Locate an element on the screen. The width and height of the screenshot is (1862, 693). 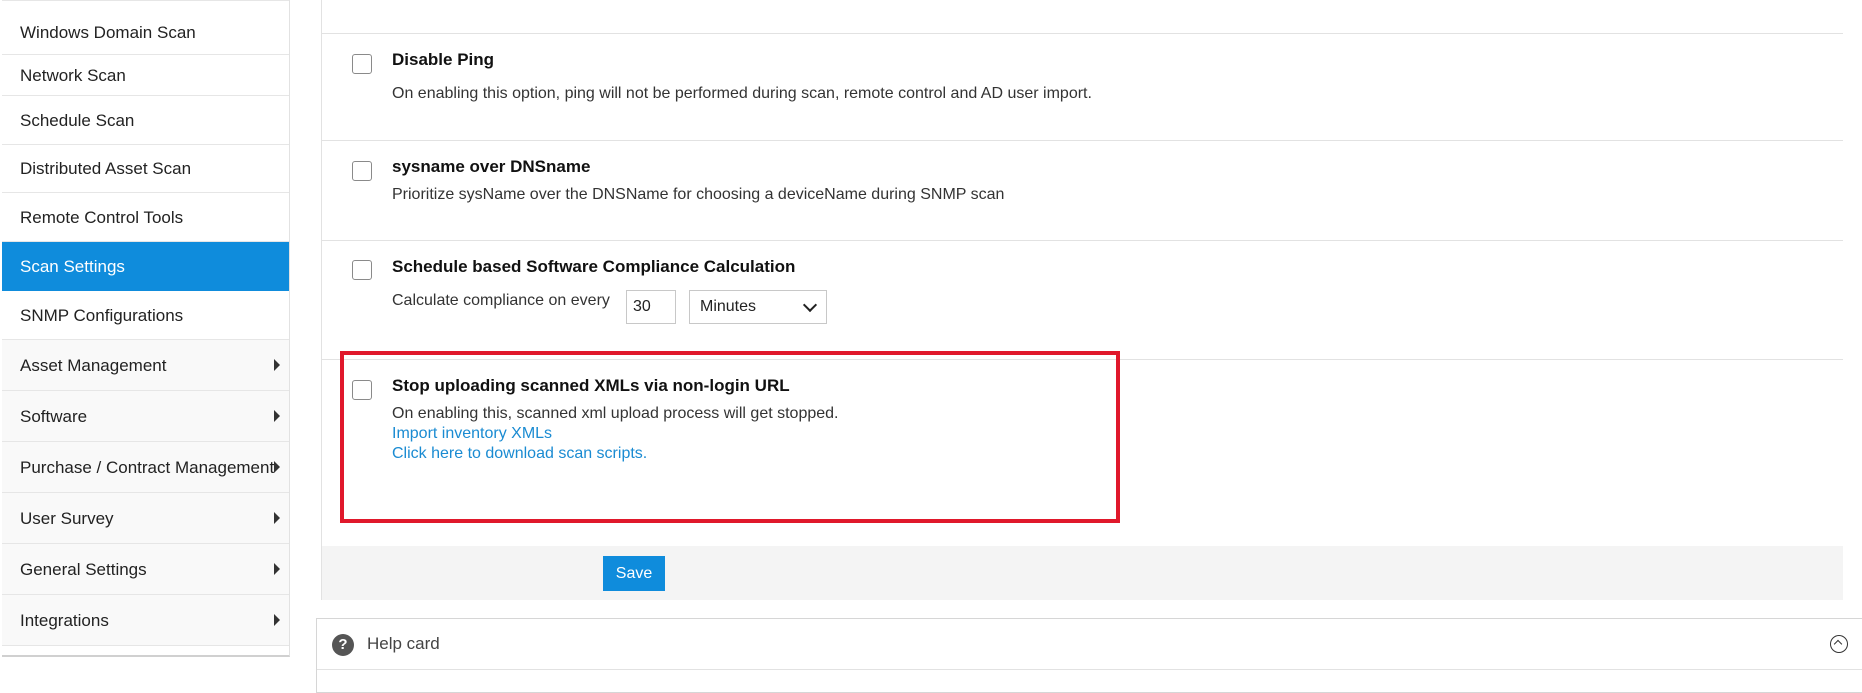
sidebar-item-label: User Survey is located at coordinates (67, 518).